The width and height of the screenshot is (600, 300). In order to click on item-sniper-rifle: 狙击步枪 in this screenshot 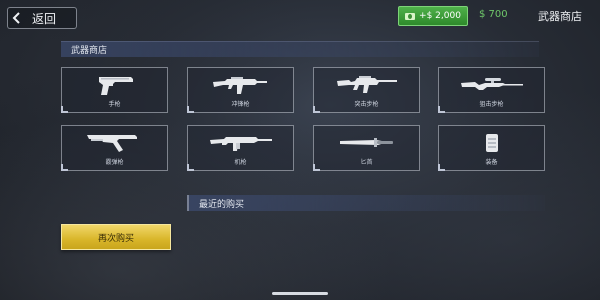, I will do `click(491, 90)`.